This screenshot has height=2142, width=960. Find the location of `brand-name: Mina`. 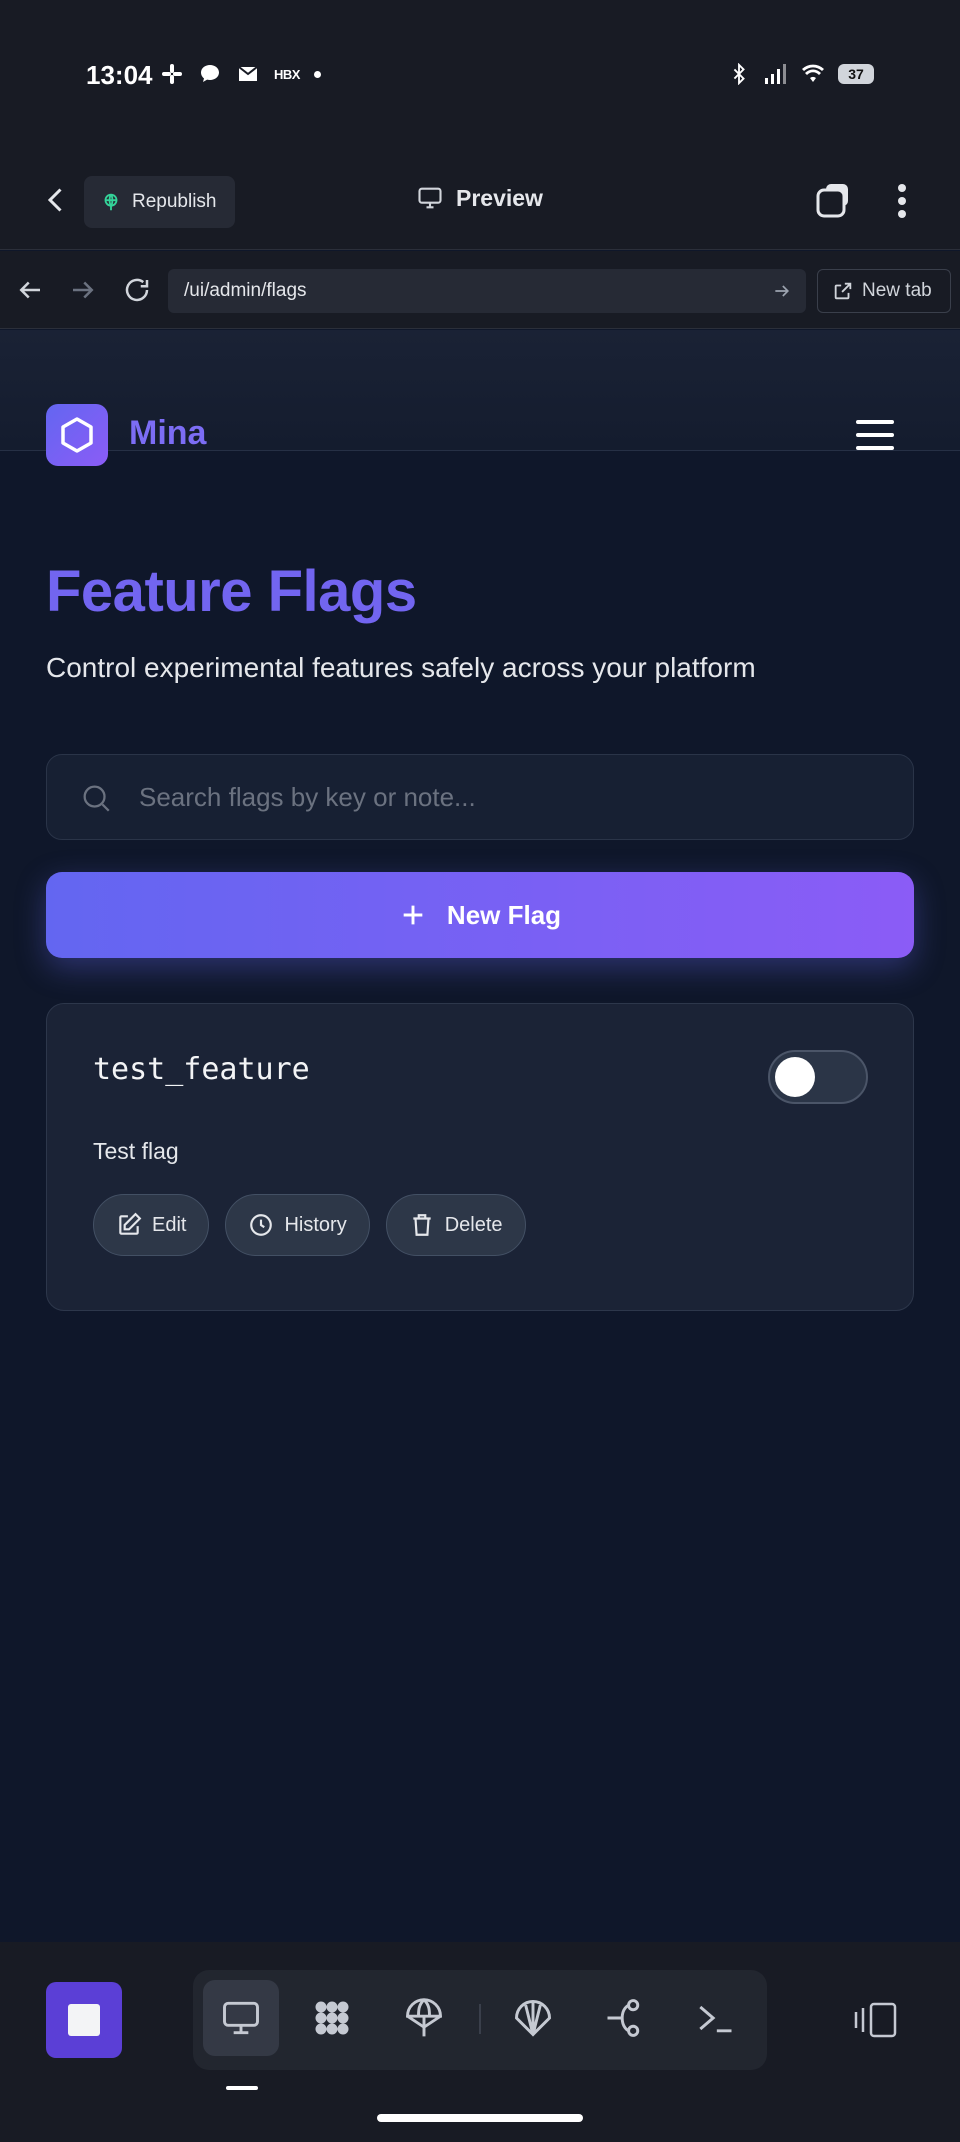

brand-name: Mina is located at coordinates (167, 433).